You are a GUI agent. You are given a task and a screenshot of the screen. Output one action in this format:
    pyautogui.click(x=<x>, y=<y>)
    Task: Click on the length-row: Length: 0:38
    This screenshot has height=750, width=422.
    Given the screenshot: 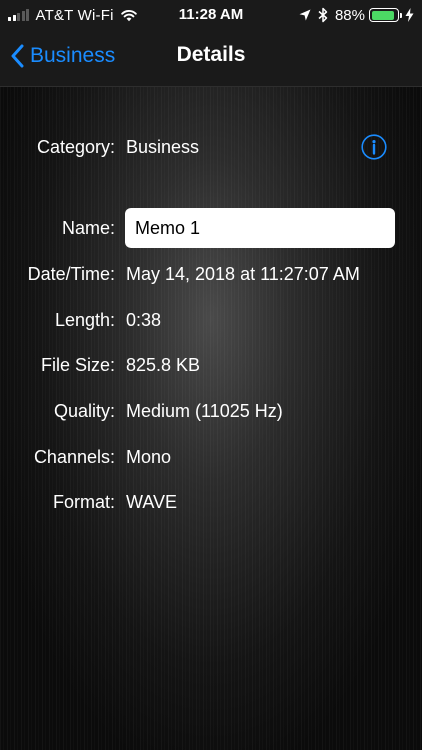 What is the action you would take?
    pyautogui.click(x=211, y=320)
    